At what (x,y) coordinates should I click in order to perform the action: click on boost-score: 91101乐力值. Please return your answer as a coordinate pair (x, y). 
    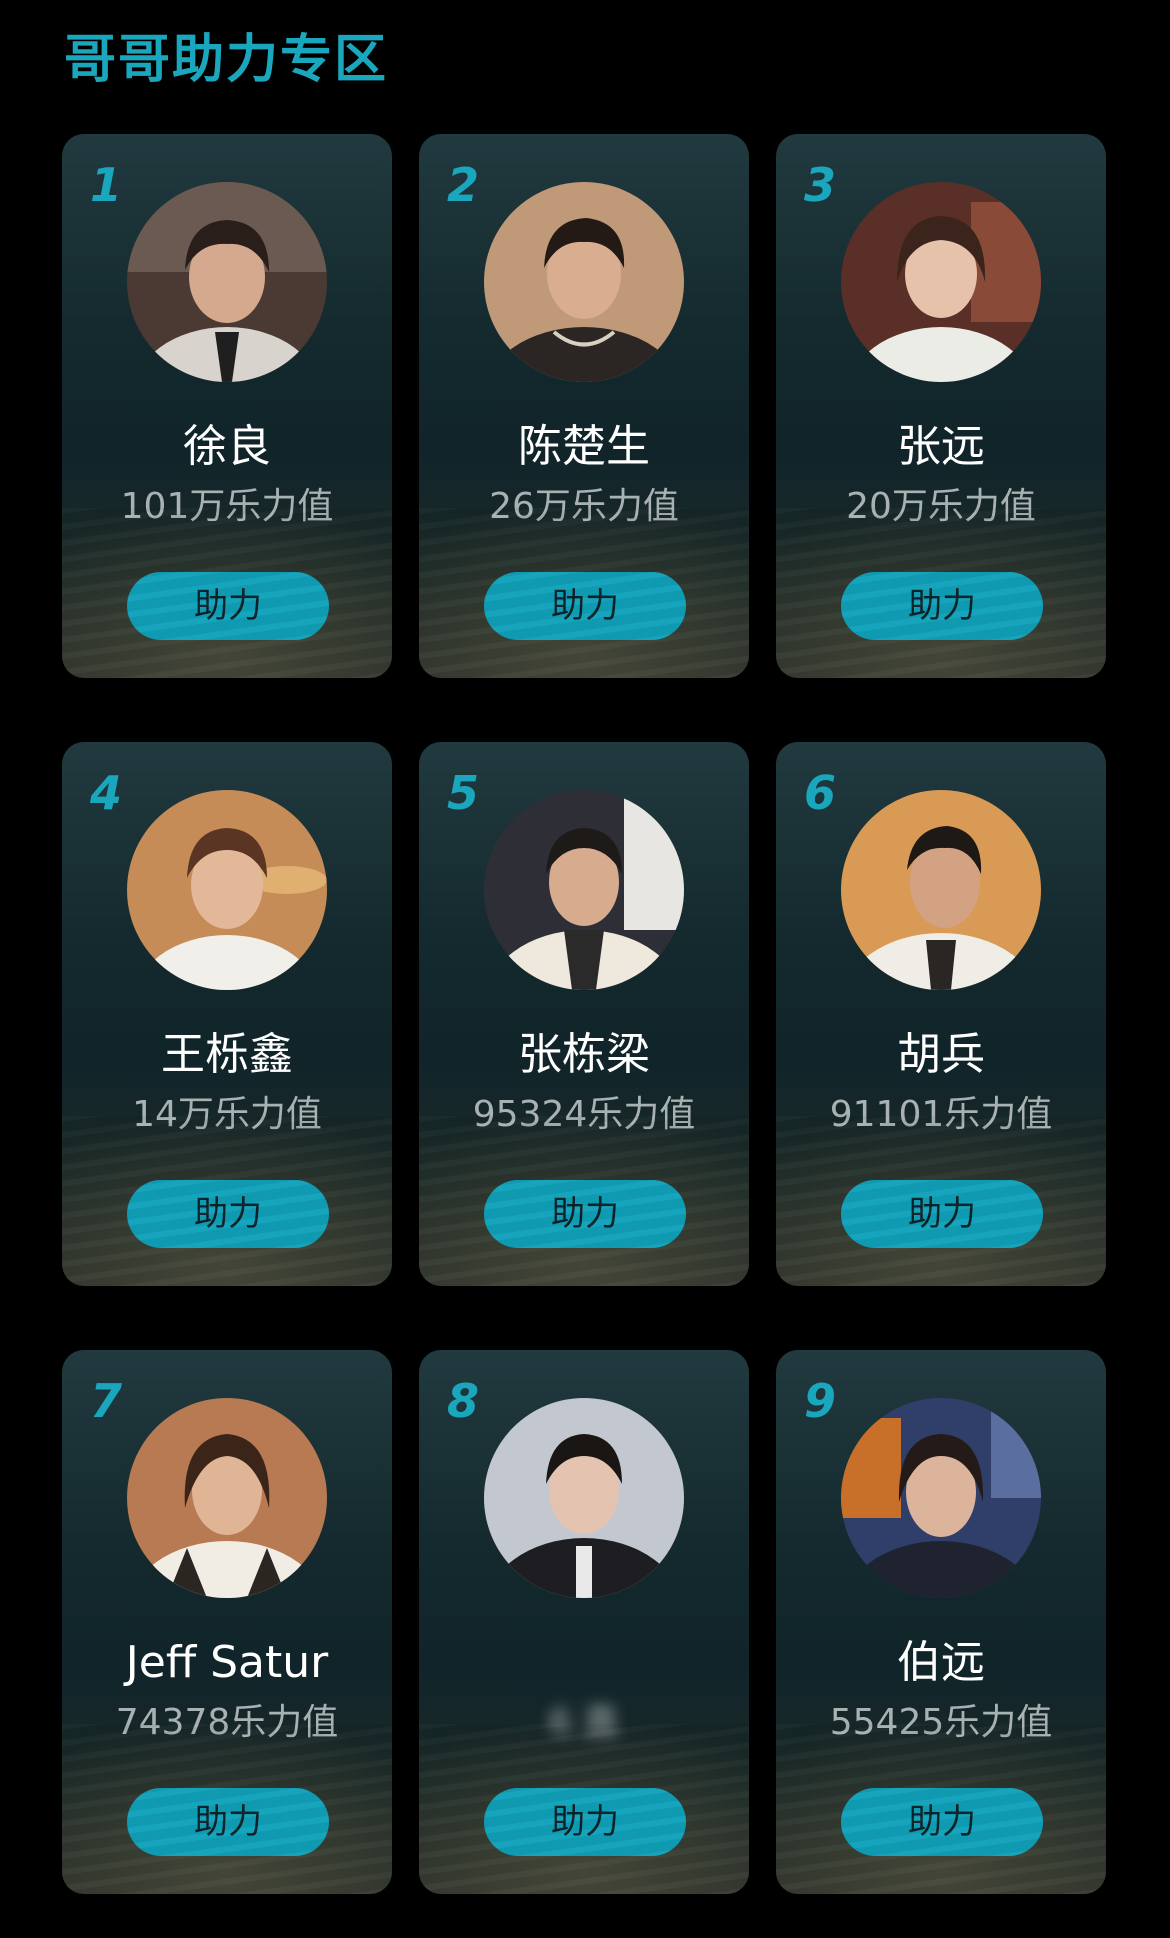
    Looking at the image, I should click on (941, 1114).